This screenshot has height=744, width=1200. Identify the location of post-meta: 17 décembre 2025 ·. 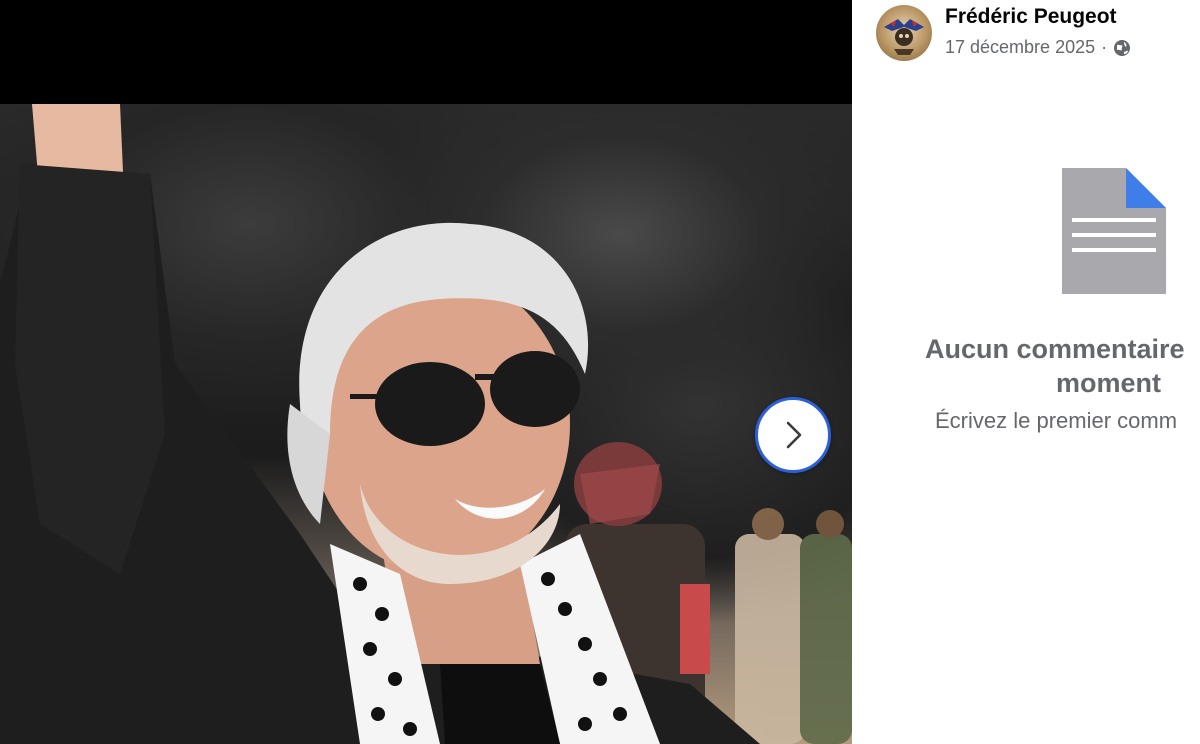
(1038, 47).